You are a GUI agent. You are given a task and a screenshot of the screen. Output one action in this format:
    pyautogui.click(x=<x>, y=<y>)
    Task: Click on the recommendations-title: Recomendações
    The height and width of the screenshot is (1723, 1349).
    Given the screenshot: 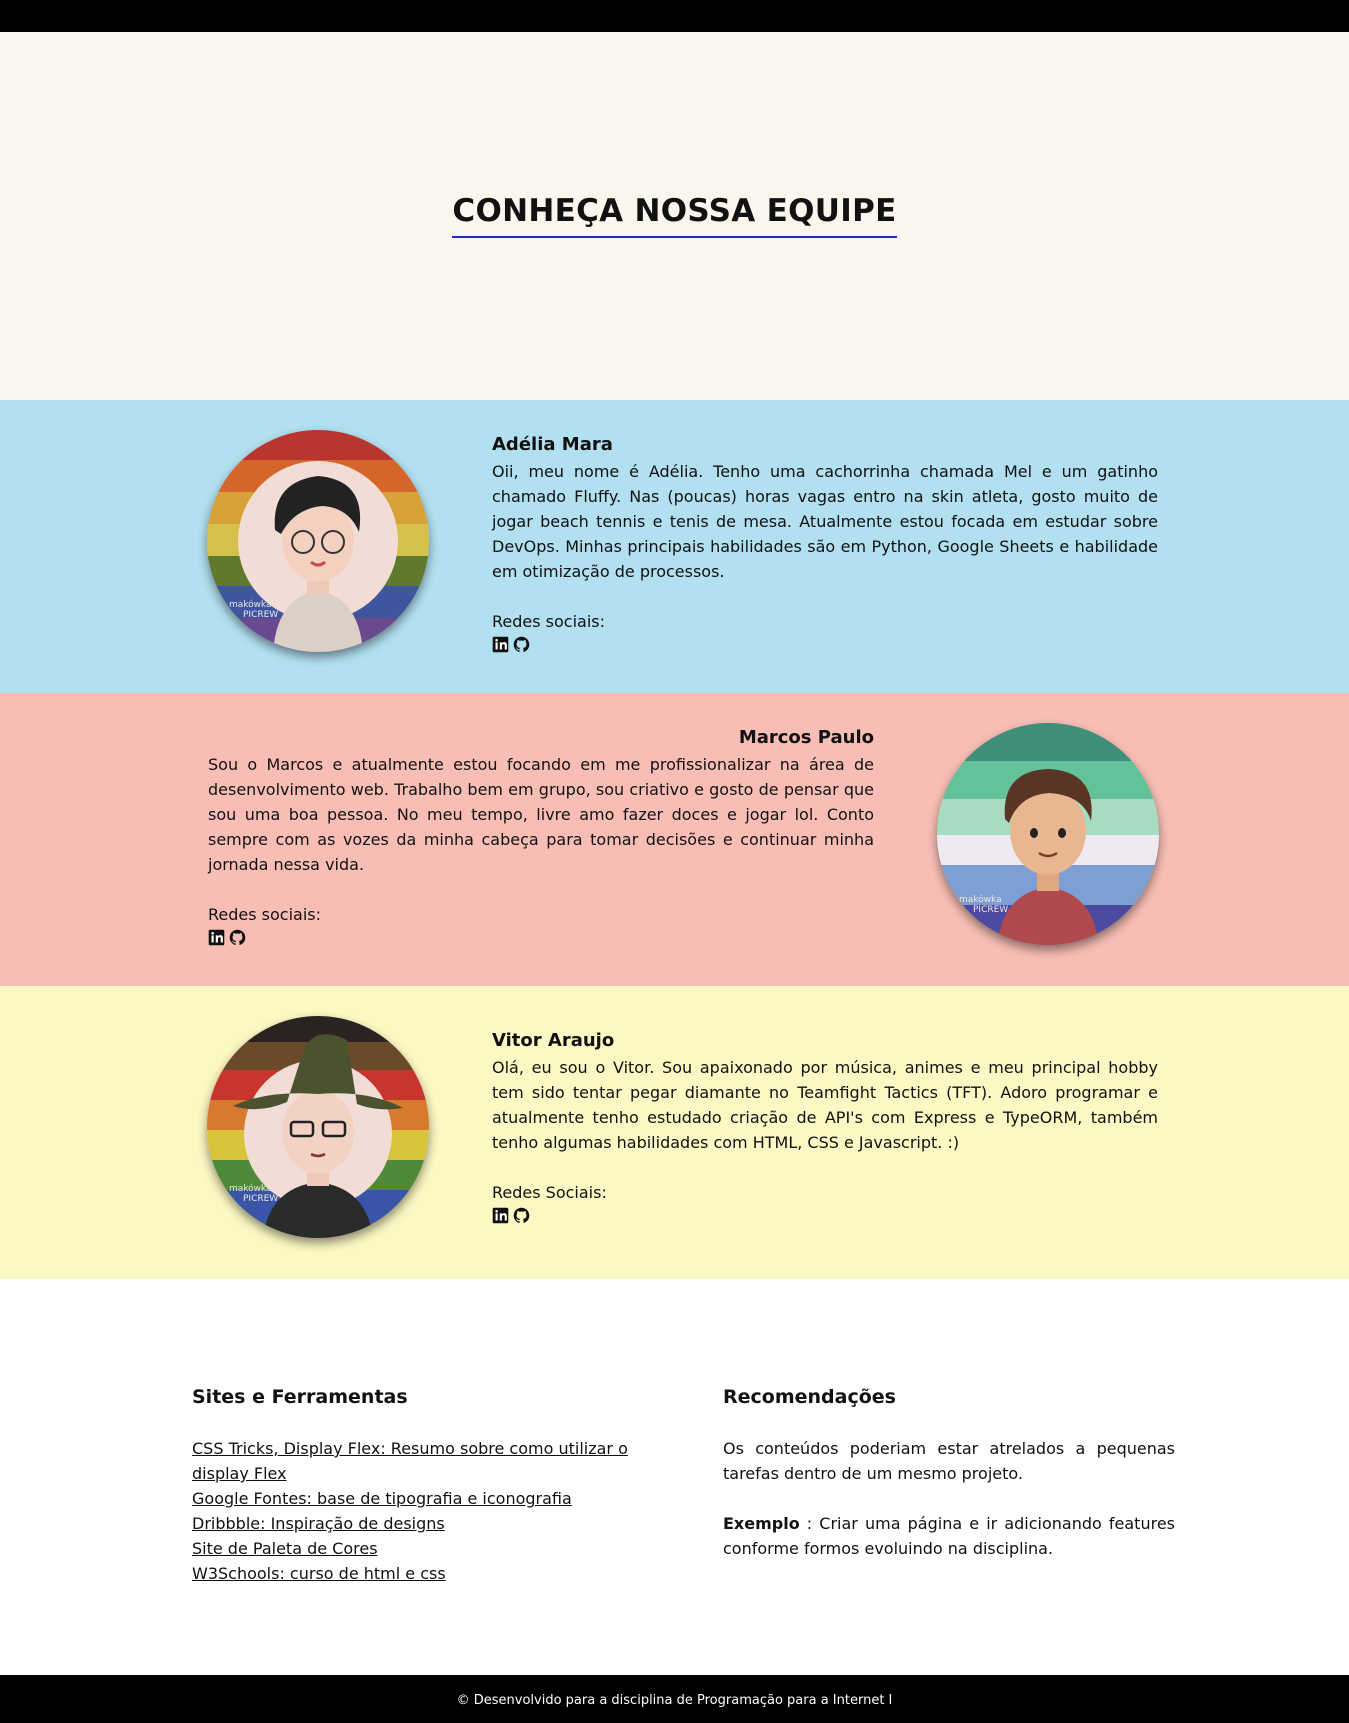 What is the action you would take?
    pyautogui.click(x=809, y=1397)
    